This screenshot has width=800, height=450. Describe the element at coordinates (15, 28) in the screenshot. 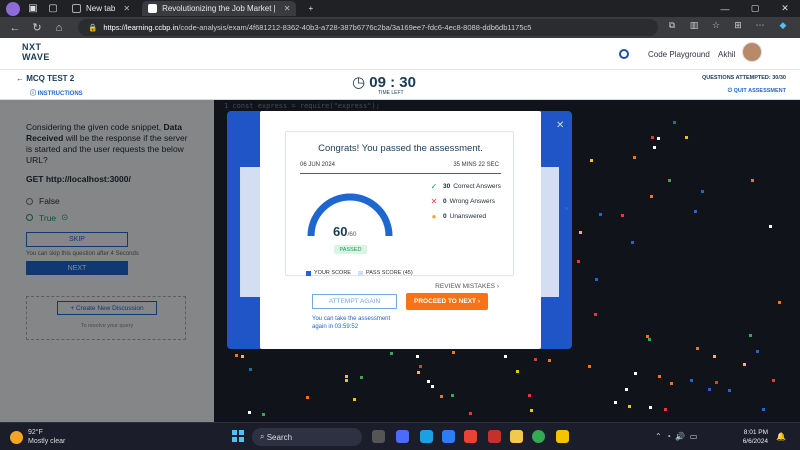

I see `back-icon: ←` at that location.